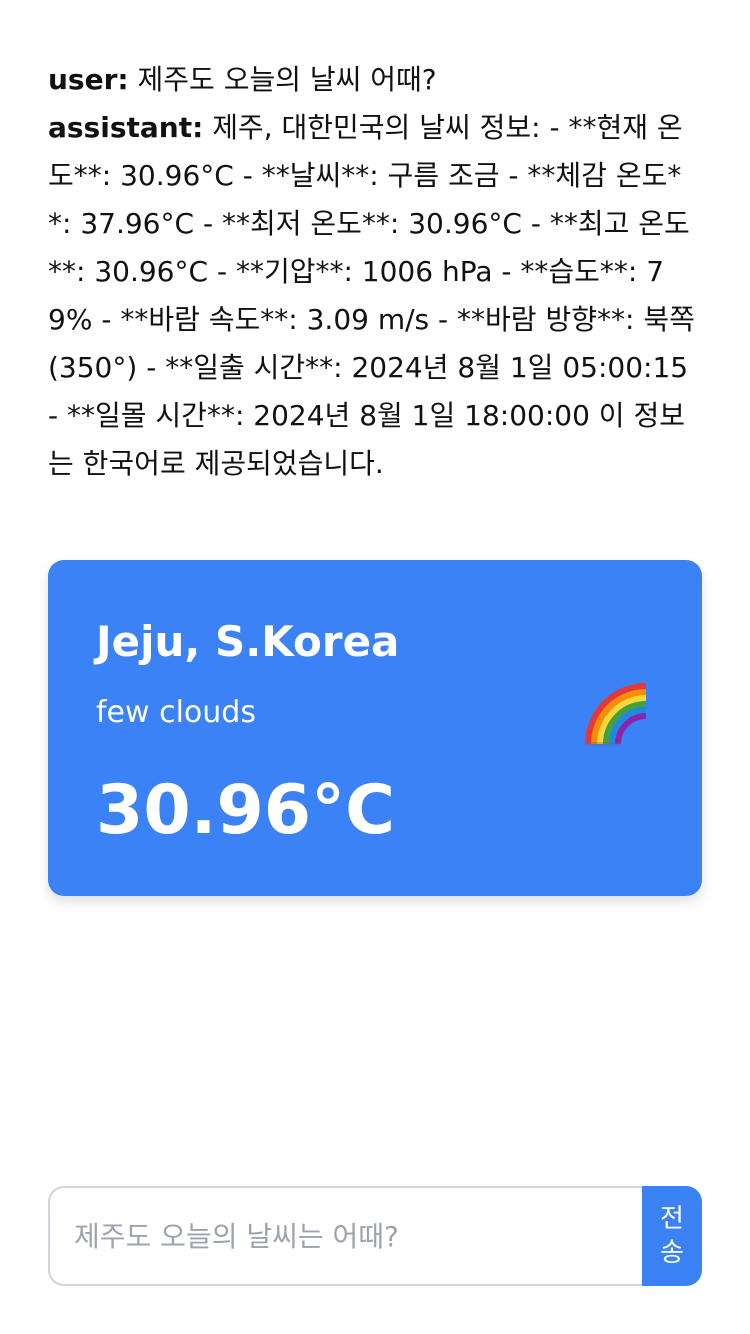 This screenshot has height=1334, width=750. Describe the element at coordinates (616, 714) in the screenshot. I see `rainbow-icon` at that location.